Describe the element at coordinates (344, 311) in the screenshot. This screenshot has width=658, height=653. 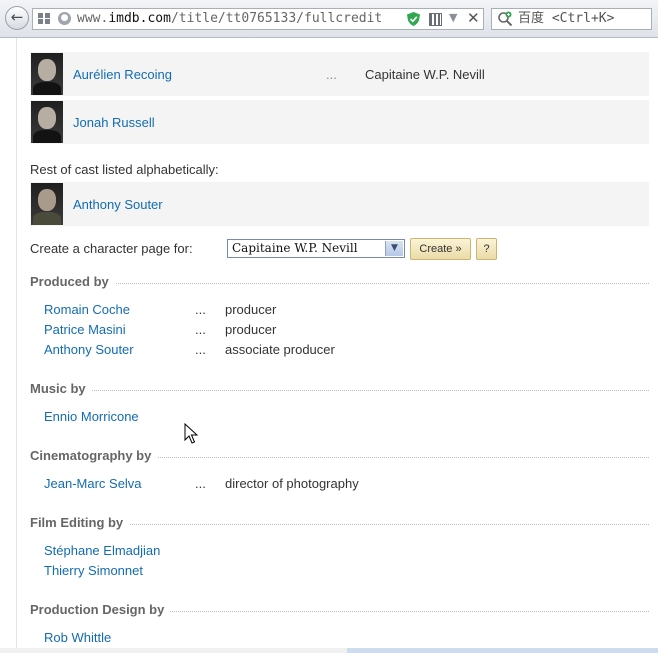
I see `credit-row: Romain Coche ... producer` at that location.